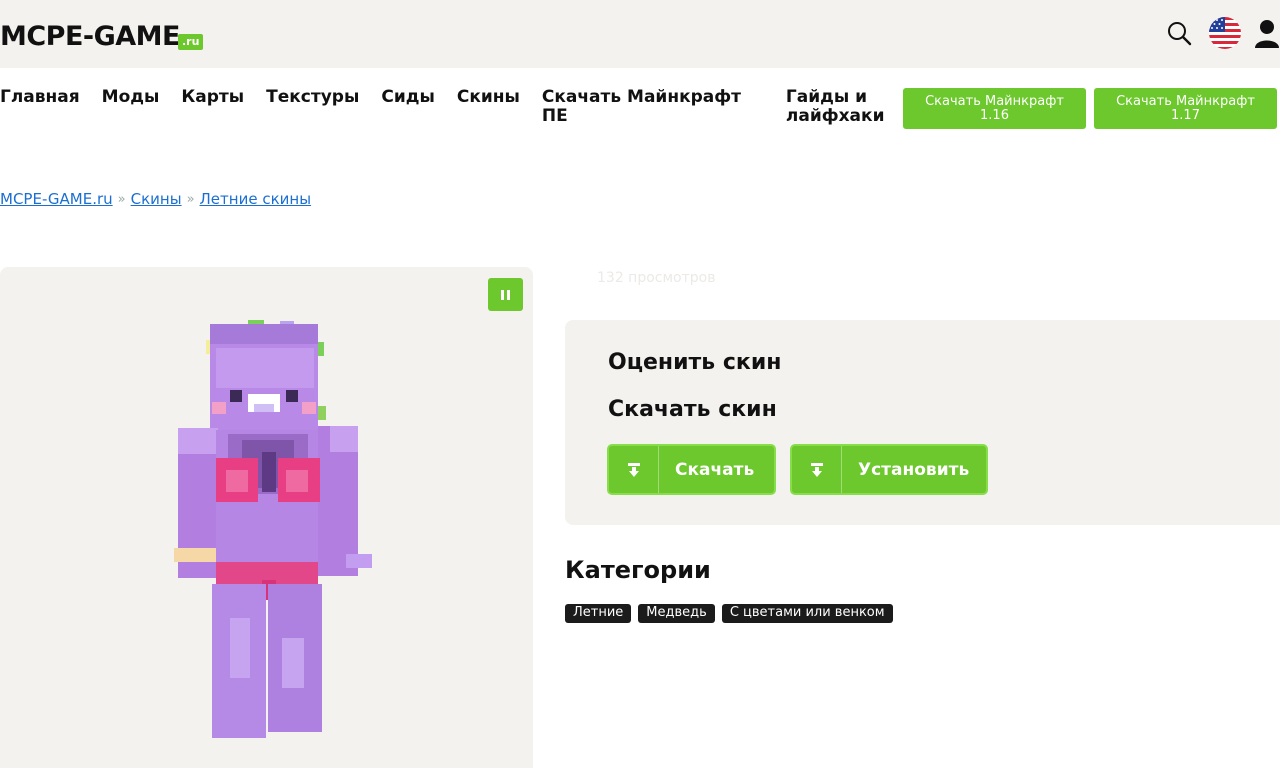 This screenshot has height=768, width=1280. I want to click on download-button-version: 1.17, so click(1185, 115).